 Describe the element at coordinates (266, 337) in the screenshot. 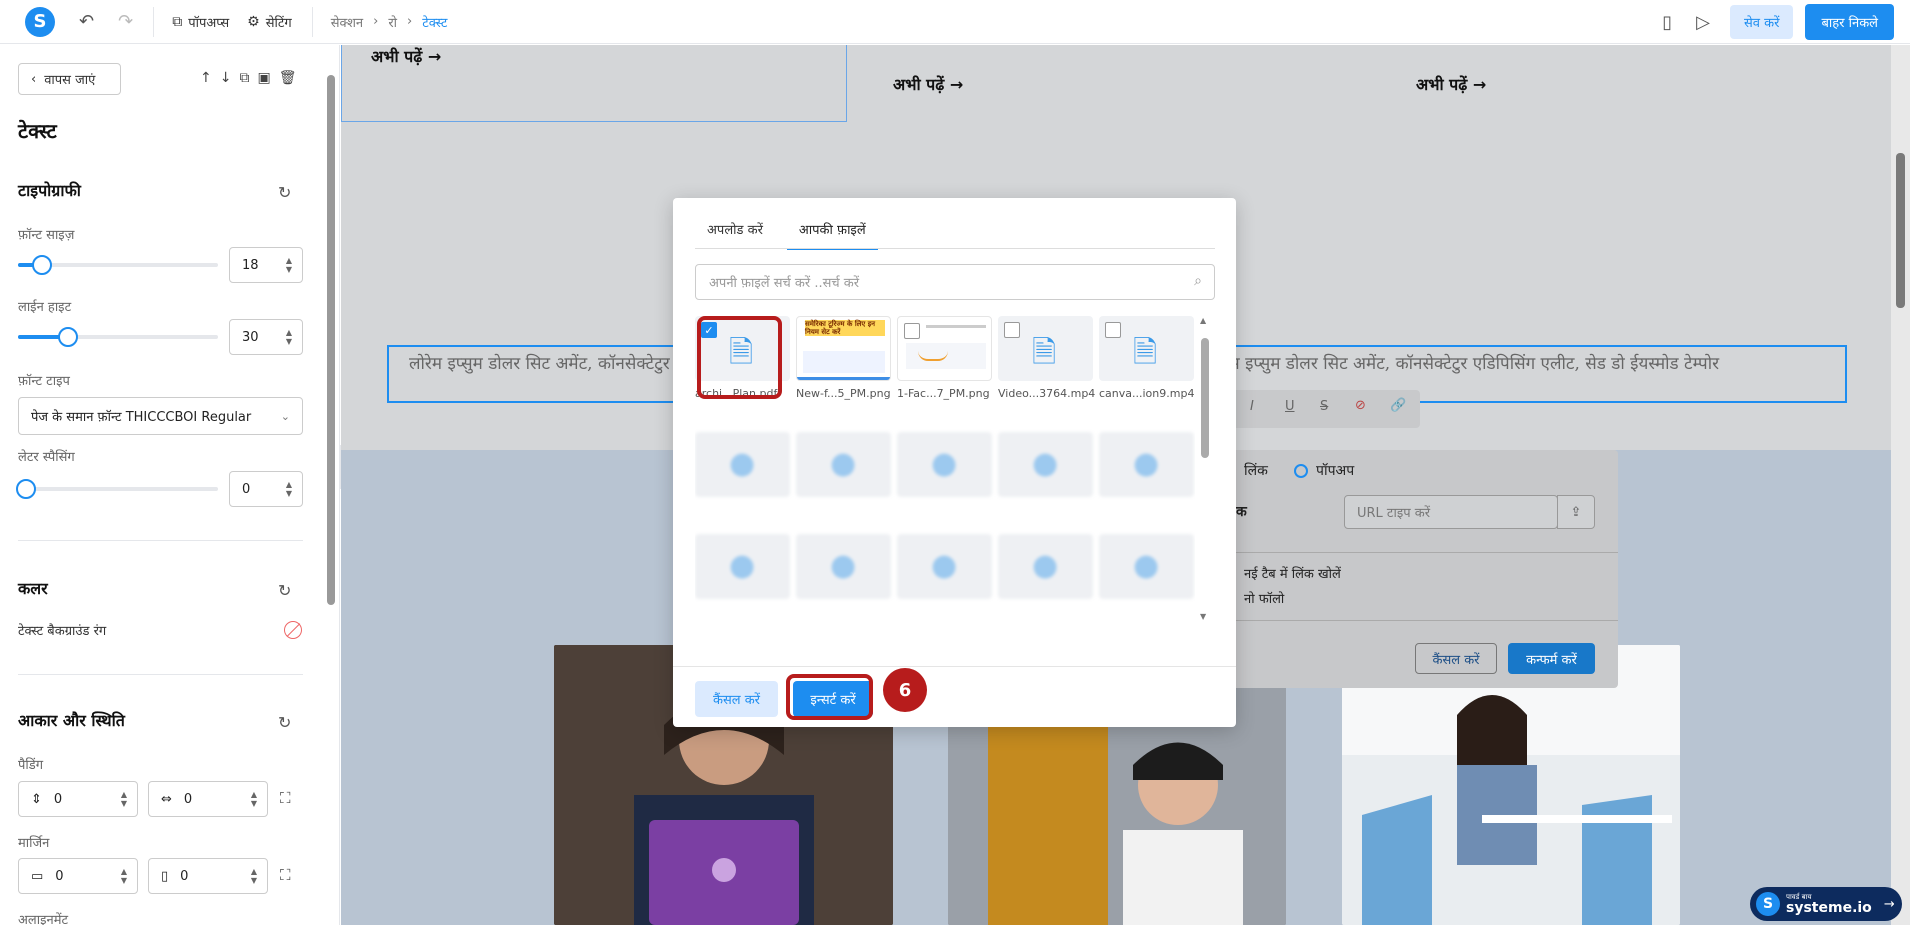

I see `line-height-input: 30 ▲ ▼` at that location.